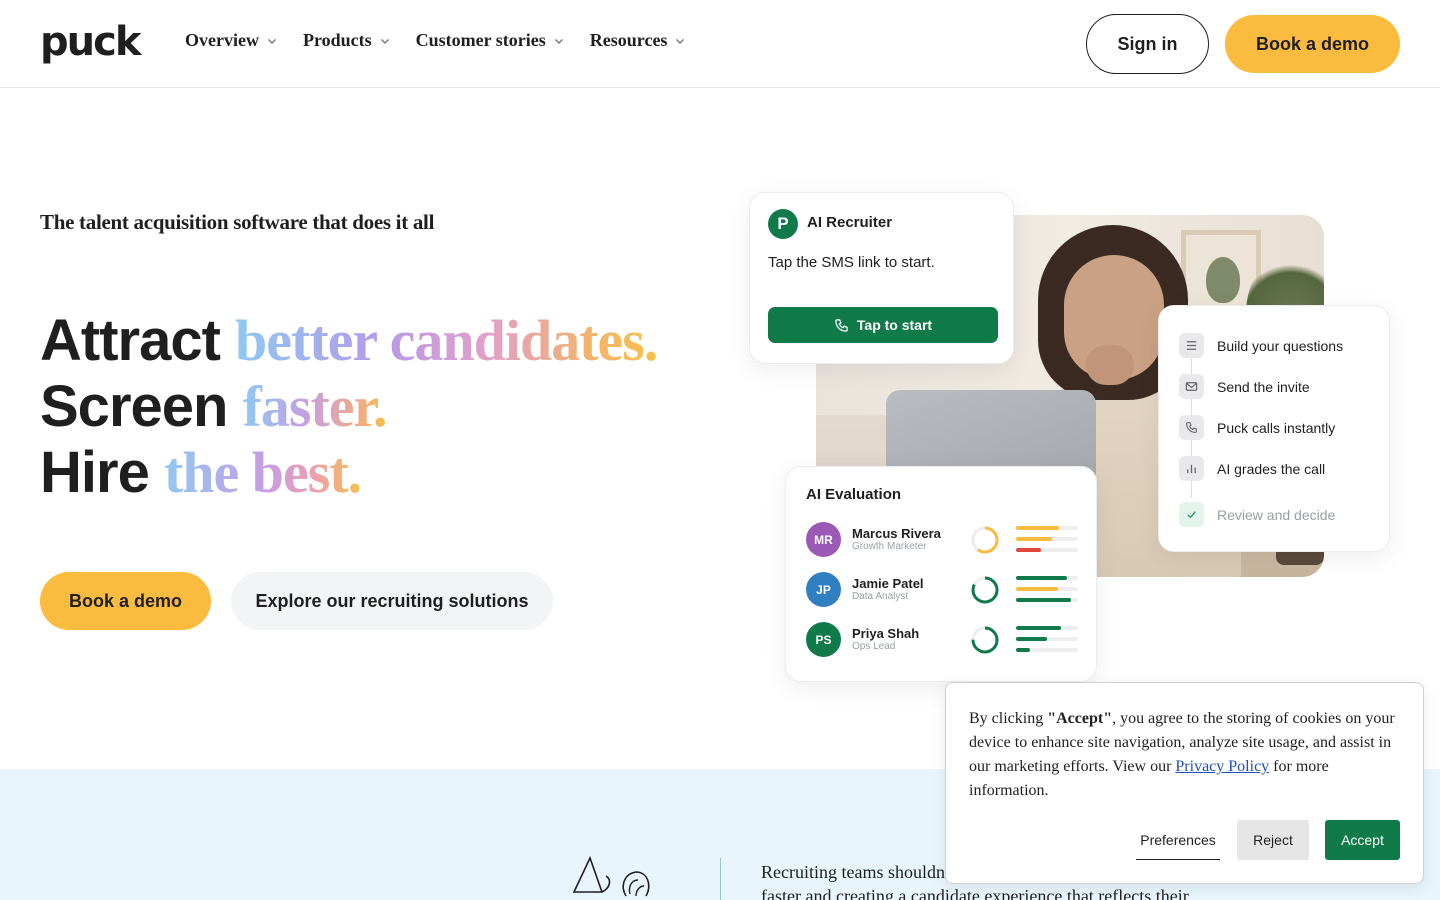  I want to click on candidate-role: Data Analyst, so click(880, 596).